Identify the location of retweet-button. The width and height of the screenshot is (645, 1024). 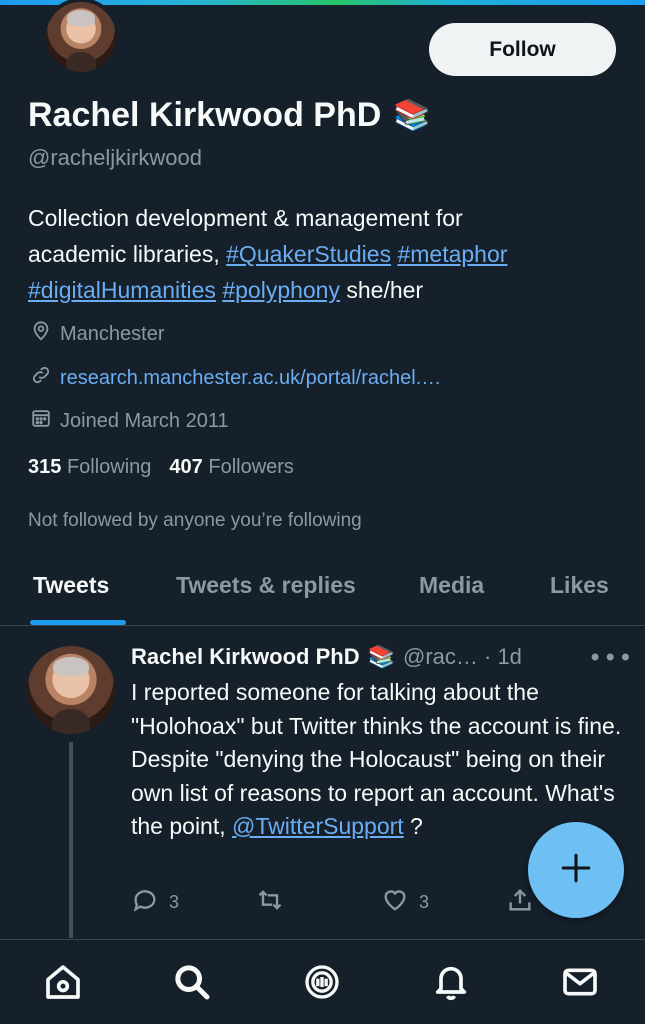
(275, 902).